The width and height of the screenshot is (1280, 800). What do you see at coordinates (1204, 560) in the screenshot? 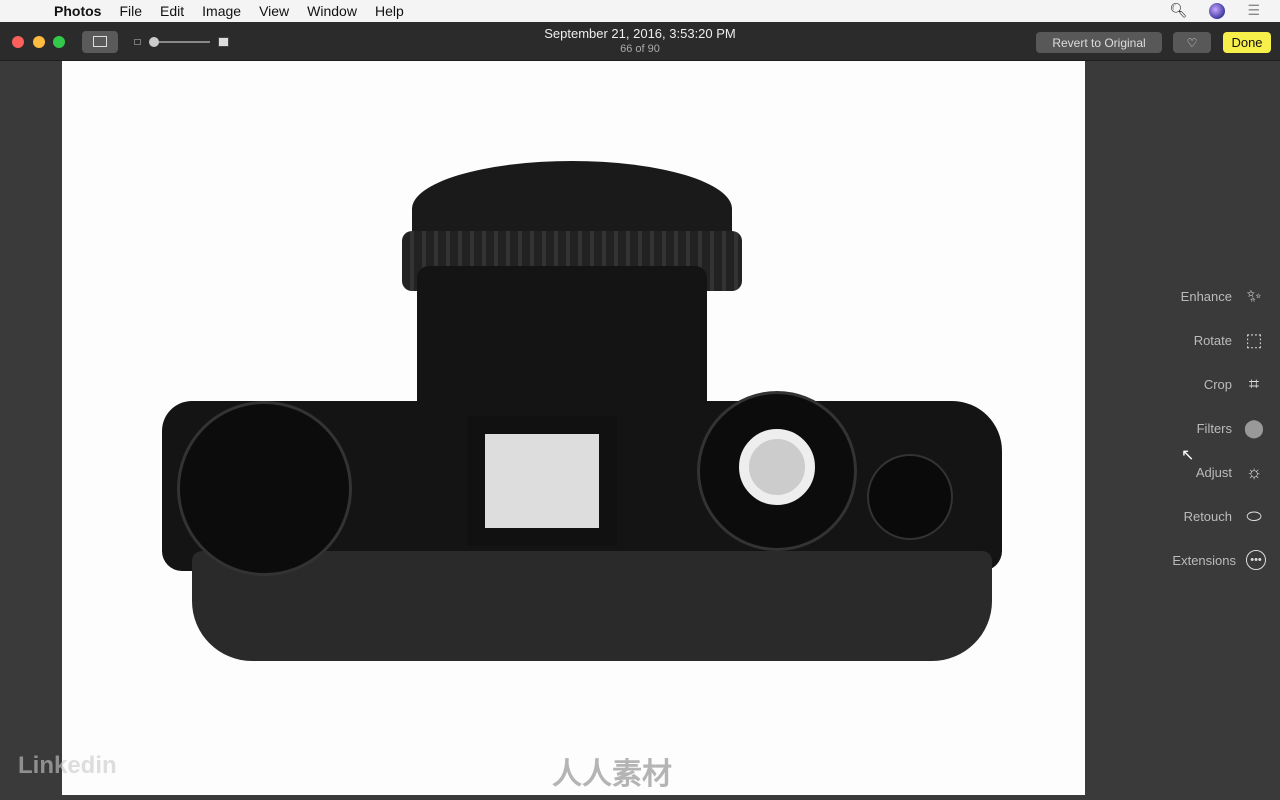
I see `extensions-label: Extensions` at bounding box center [1204, 560].